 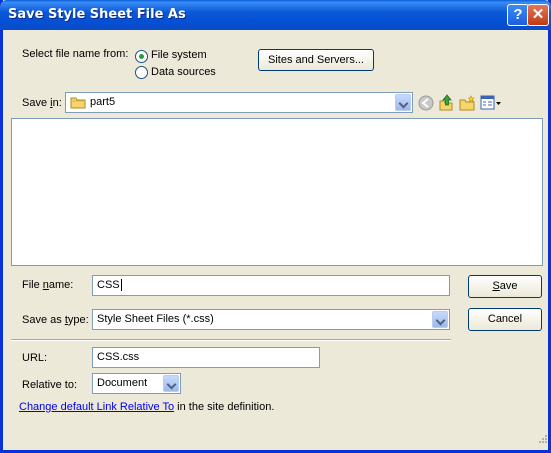 I want to click on up-folder-icon, so click(x=446, y=104).